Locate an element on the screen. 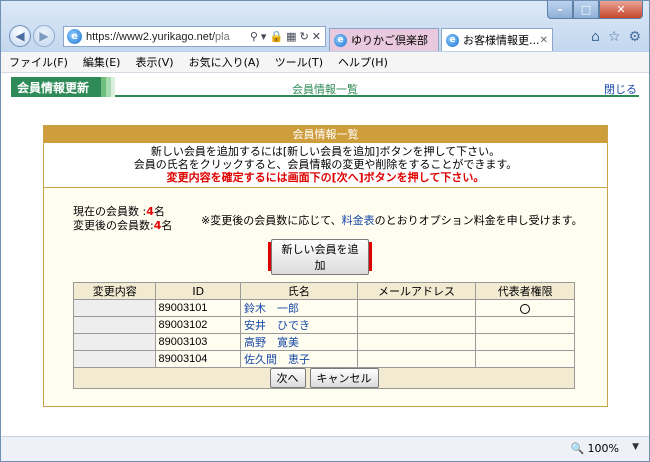 This screenshot has width=650, height=462. id-cell: 89003101 is located at coordinates (198, 308).